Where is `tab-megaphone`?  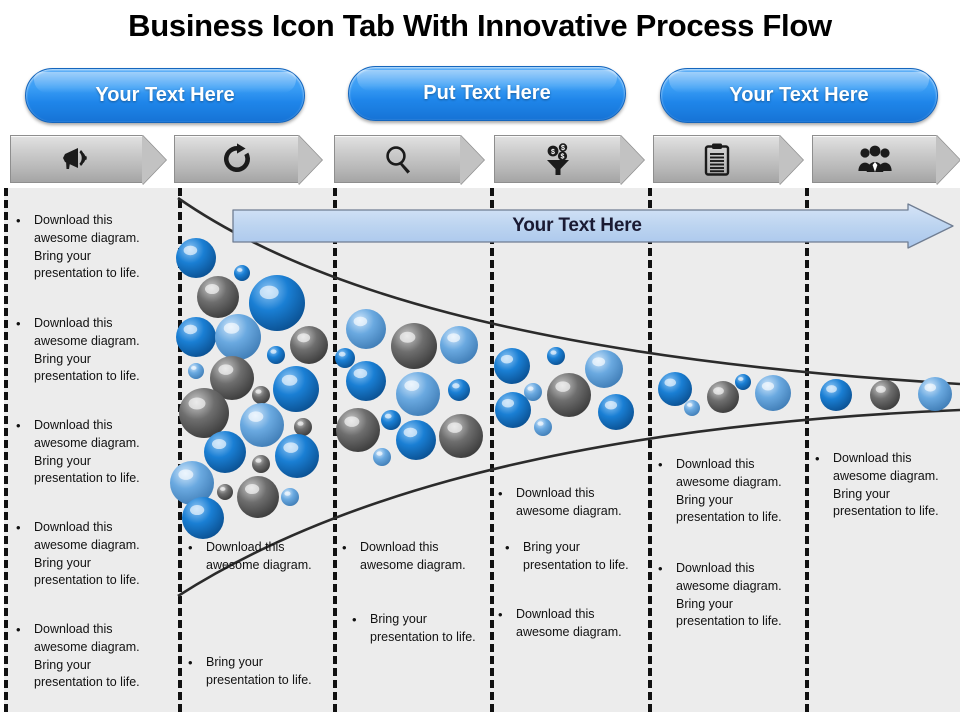
tab-megaphone is located at coordinates (88, 160).